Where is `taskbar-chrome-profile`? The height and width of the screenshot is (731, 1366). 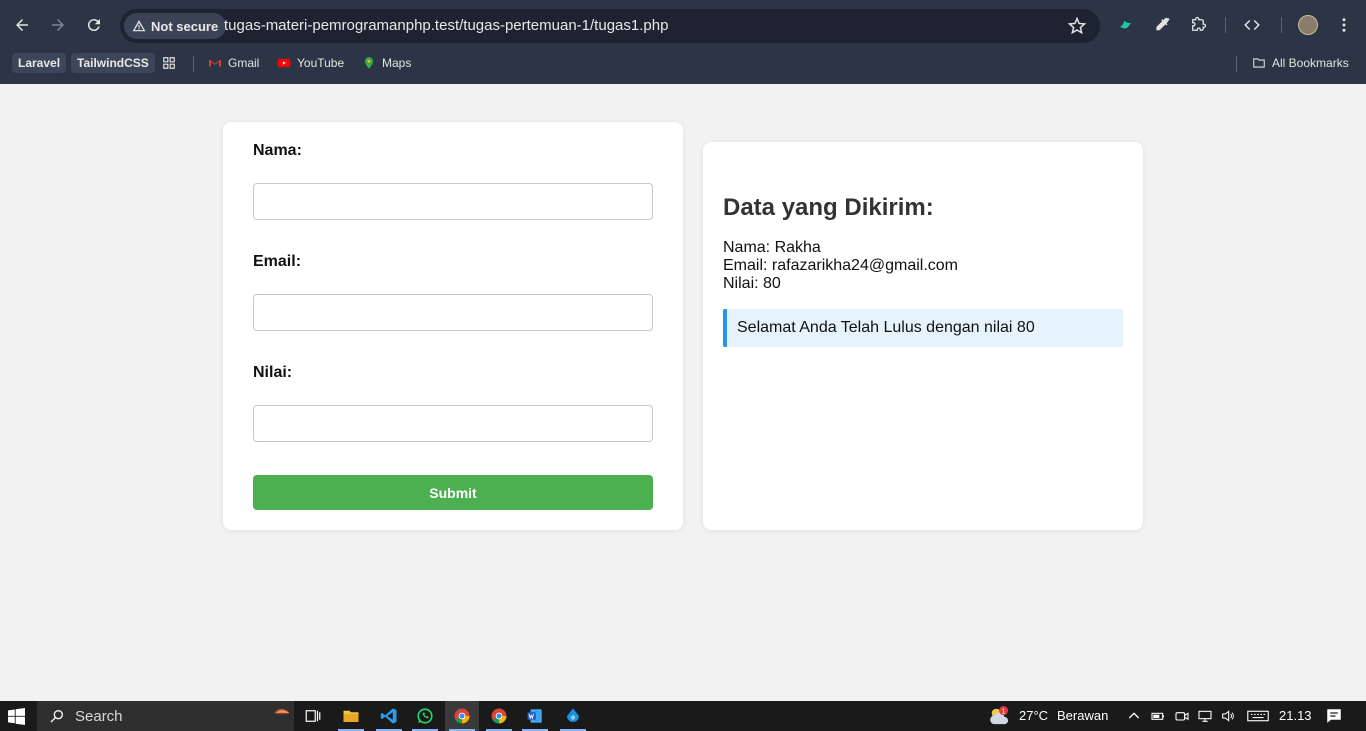 taskbar-chrome-profile is located at coordinates (499, 716).